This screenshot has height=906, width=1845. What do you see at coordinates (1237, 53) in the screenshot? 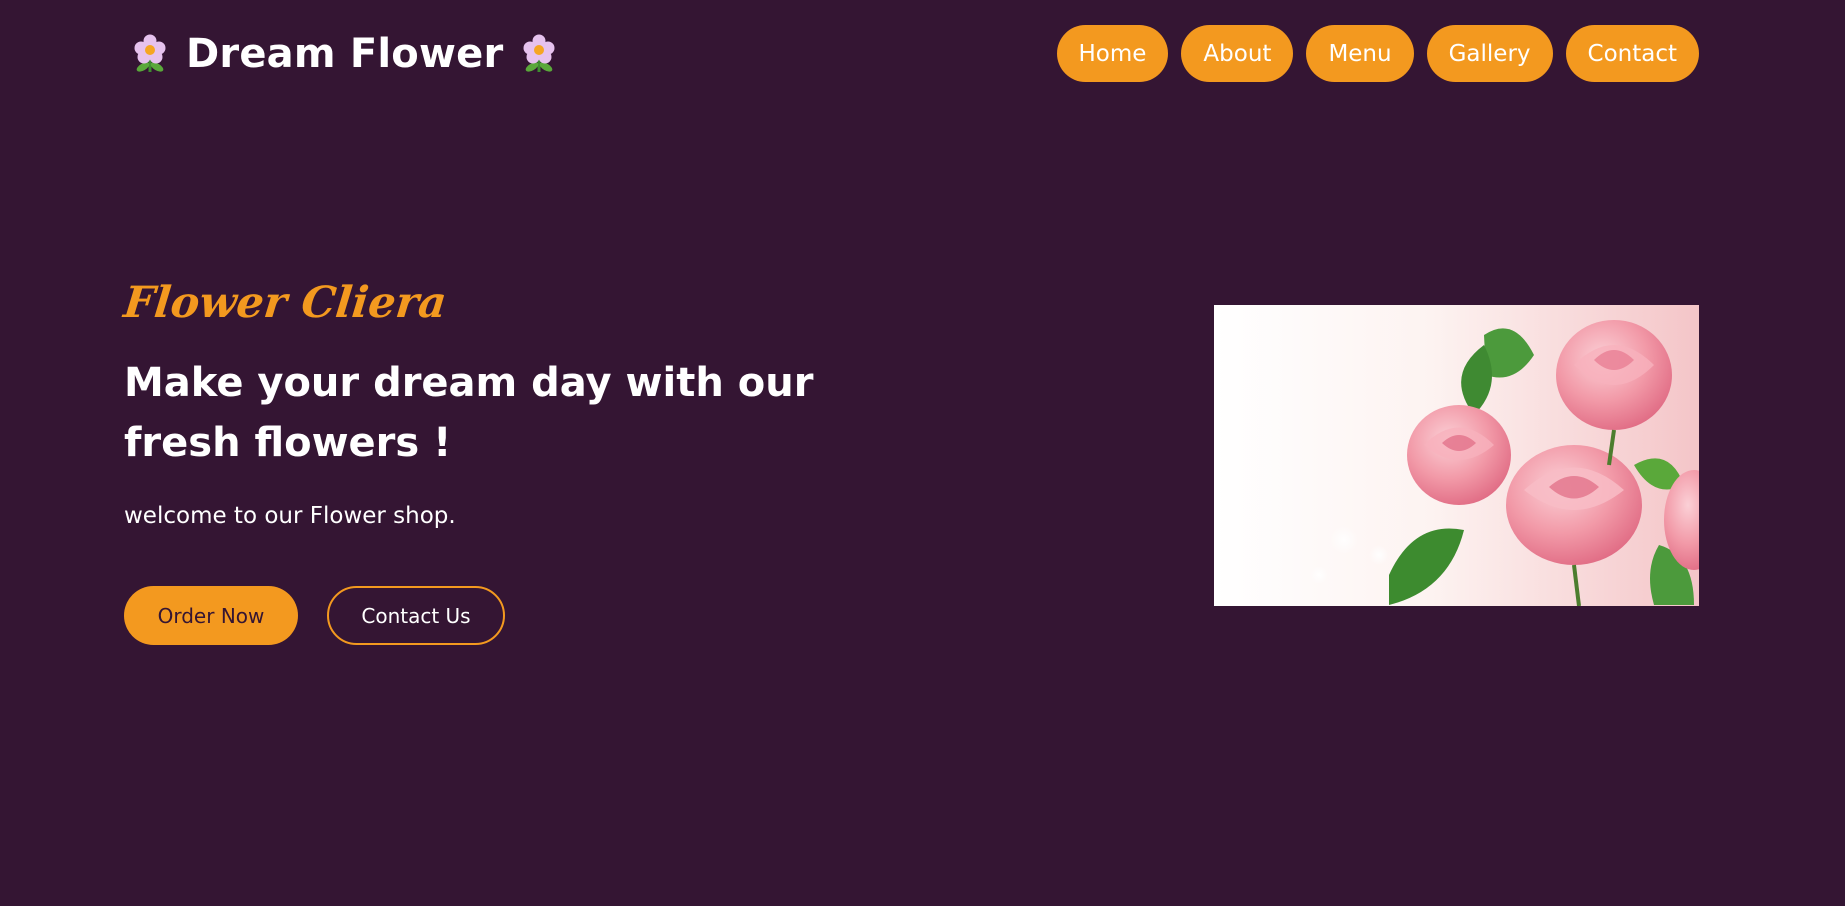
I see `nav-about: About` at bounding box center [1237, 53].